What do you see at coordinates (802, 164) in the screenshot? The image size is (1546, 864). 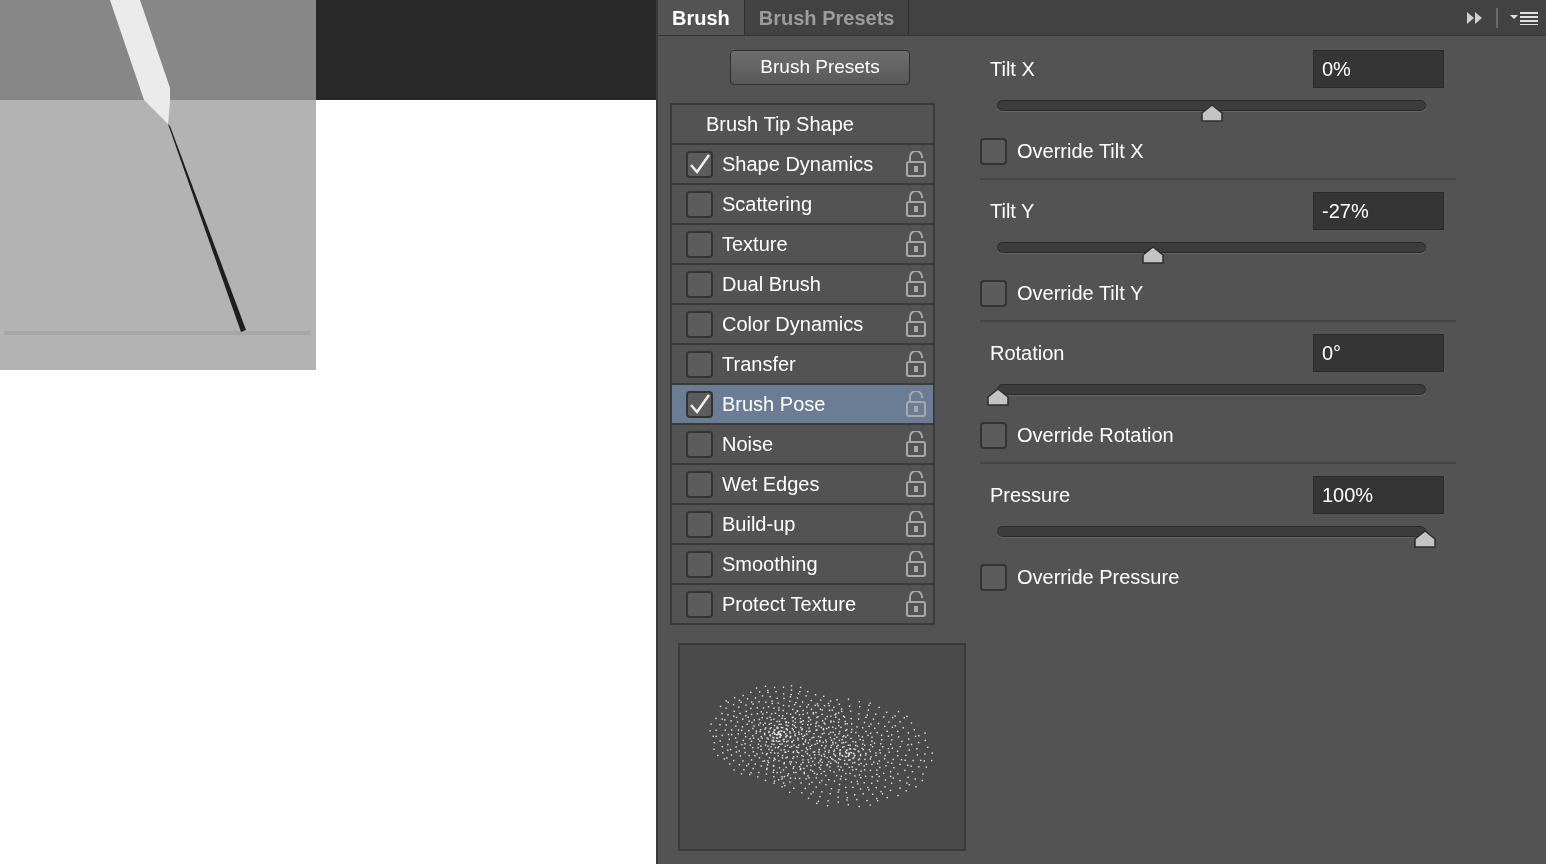 I see `brush-option-row: Shape Dynamics` at bounding box center [802, 164].